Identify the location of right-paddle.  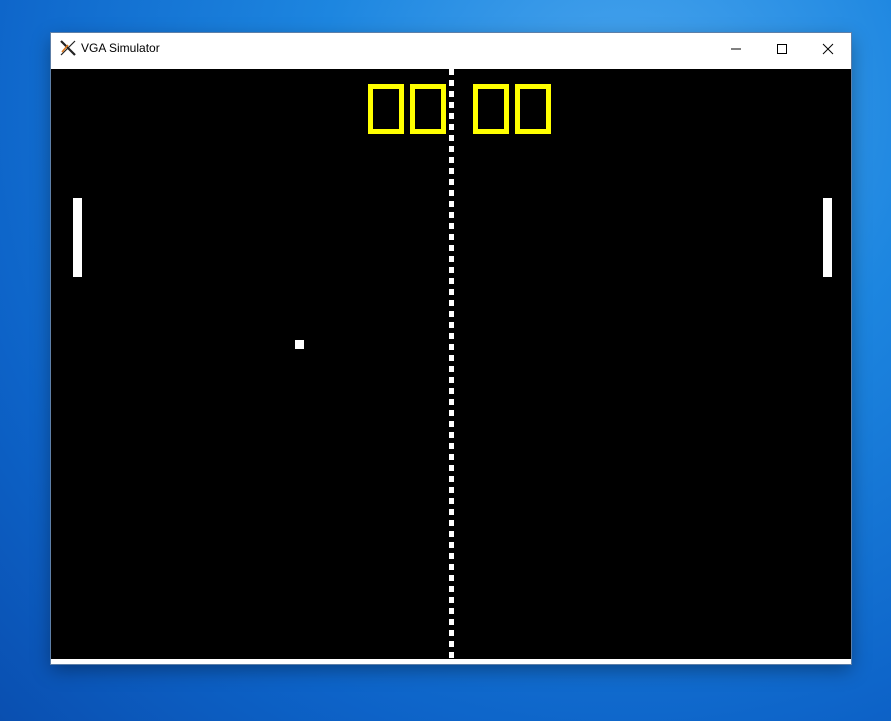
(827, 237).